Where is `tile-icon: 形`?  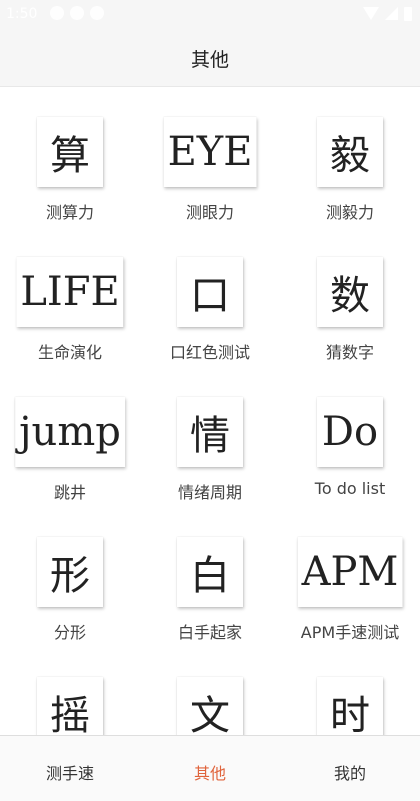 tile-icon: 形 is located at coordinates (70, 572).